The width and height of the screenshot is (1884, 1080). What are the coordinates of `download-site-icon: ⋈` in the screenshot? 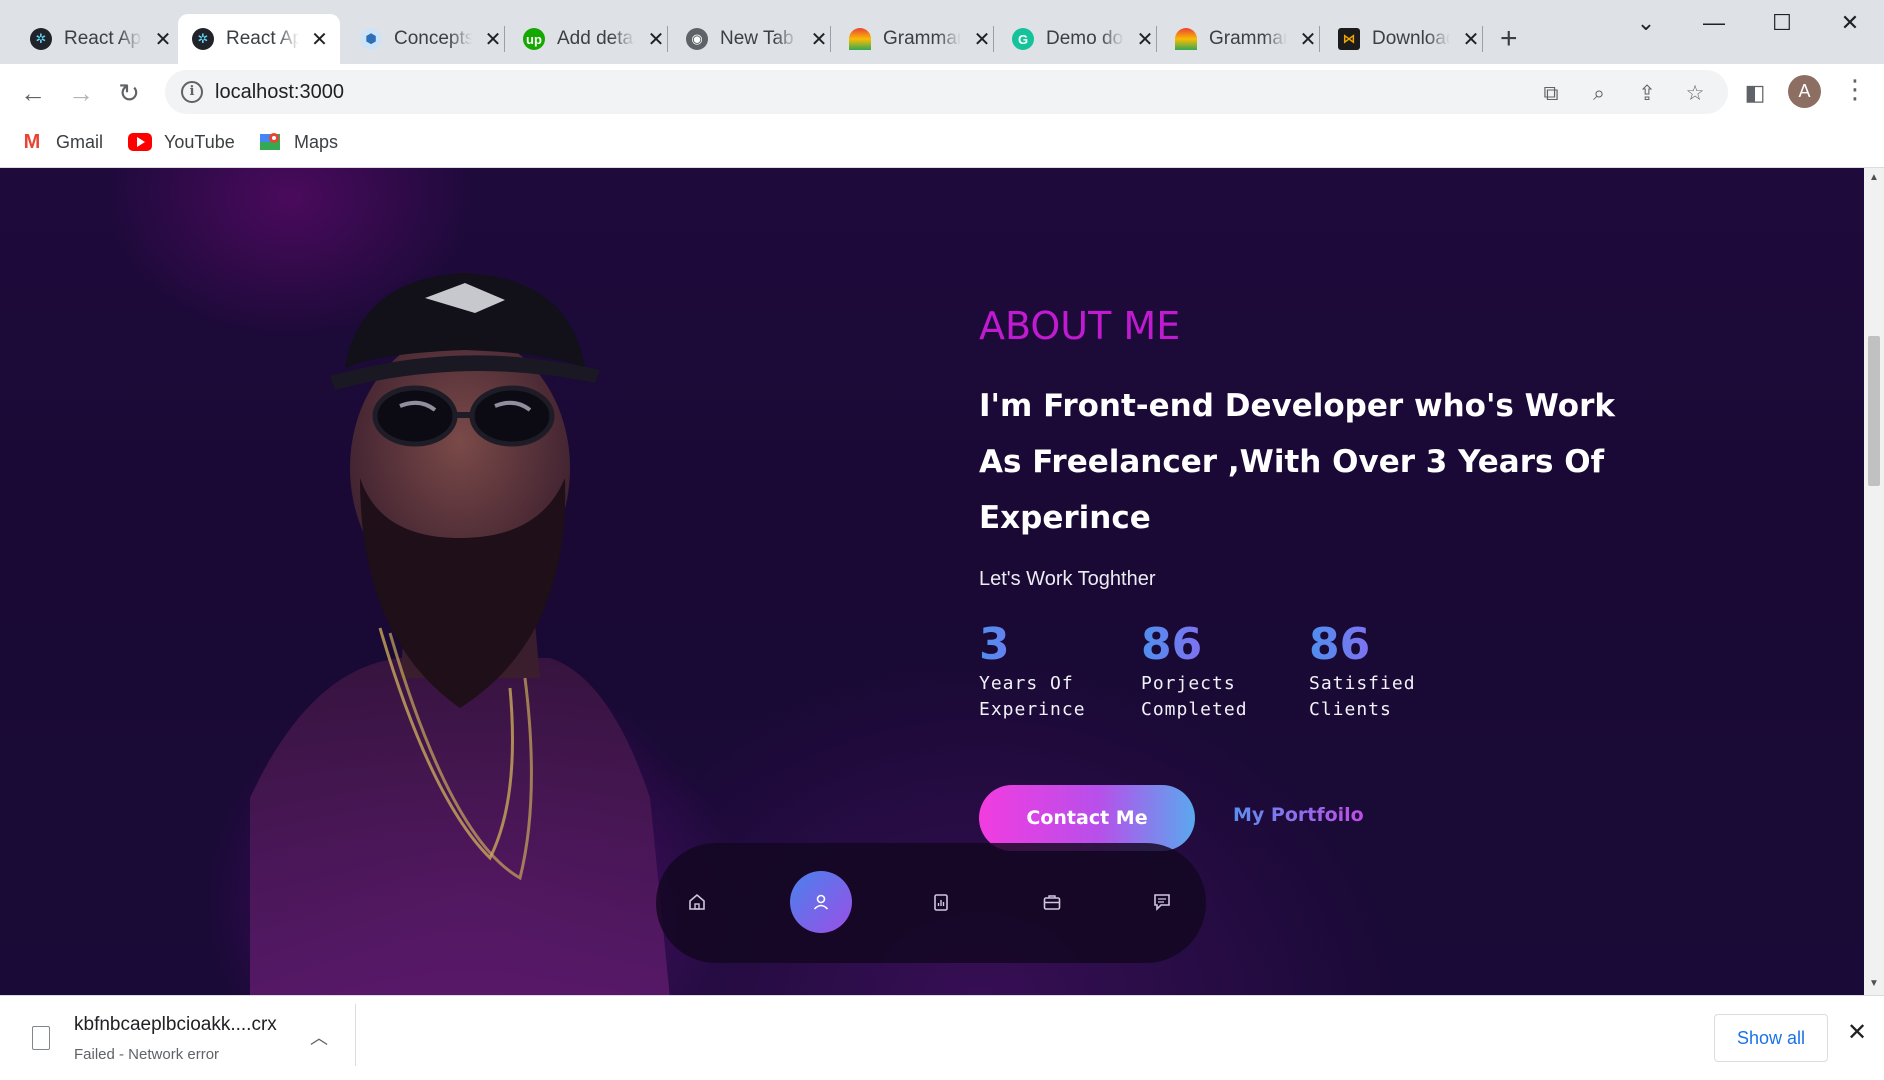 It's located at (1349, 39).